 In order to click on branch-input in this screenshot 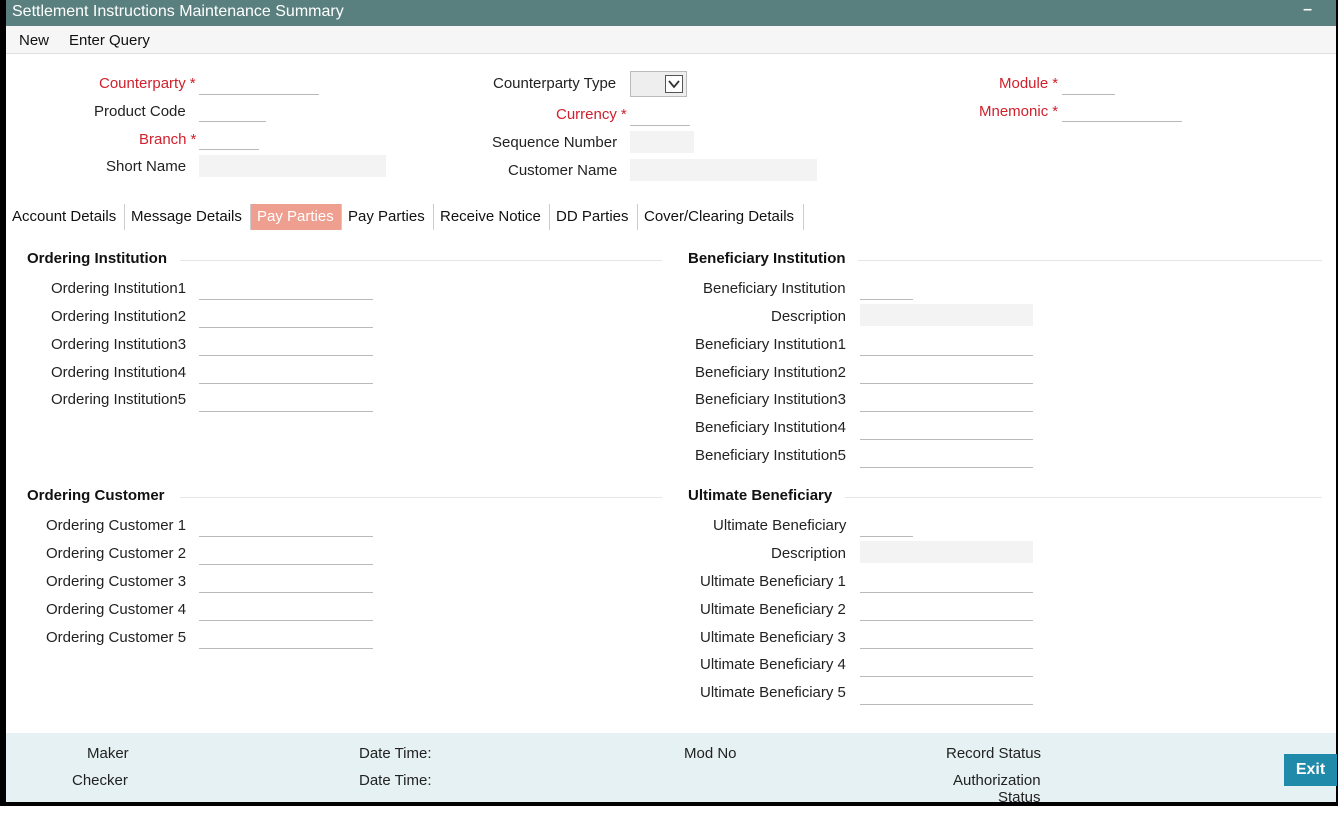, I will do `click(229, 139)`.